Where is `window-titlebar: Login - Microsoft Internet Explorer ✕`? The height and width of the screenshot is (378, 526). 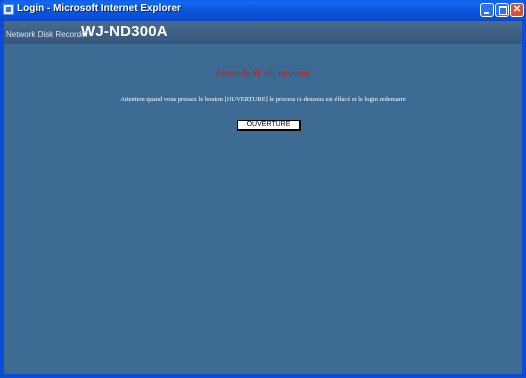 window-titlebar: Login - Microsoft Internet Explorer ✕ is located at coordinates (263, 10).